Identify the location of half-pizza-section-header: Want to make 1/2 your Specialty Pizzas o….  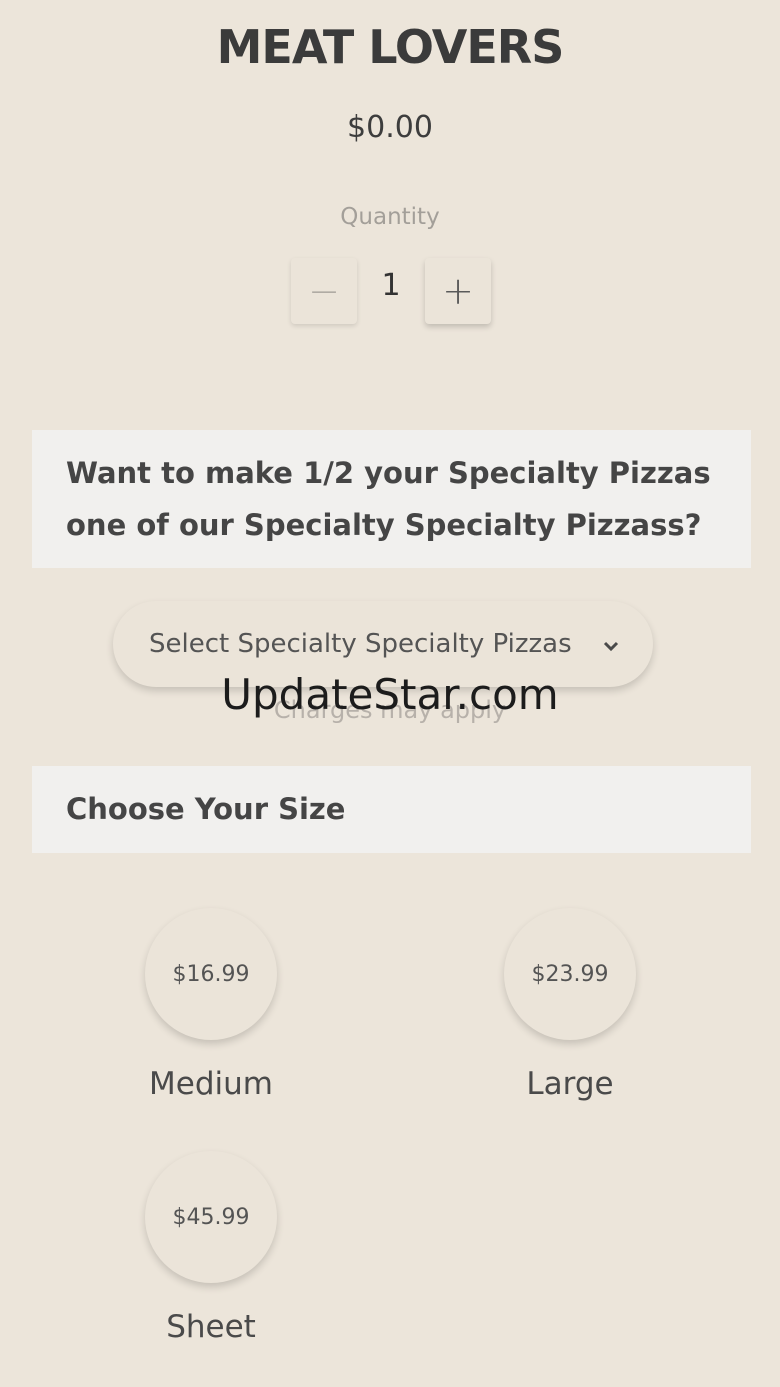
(391, 499).